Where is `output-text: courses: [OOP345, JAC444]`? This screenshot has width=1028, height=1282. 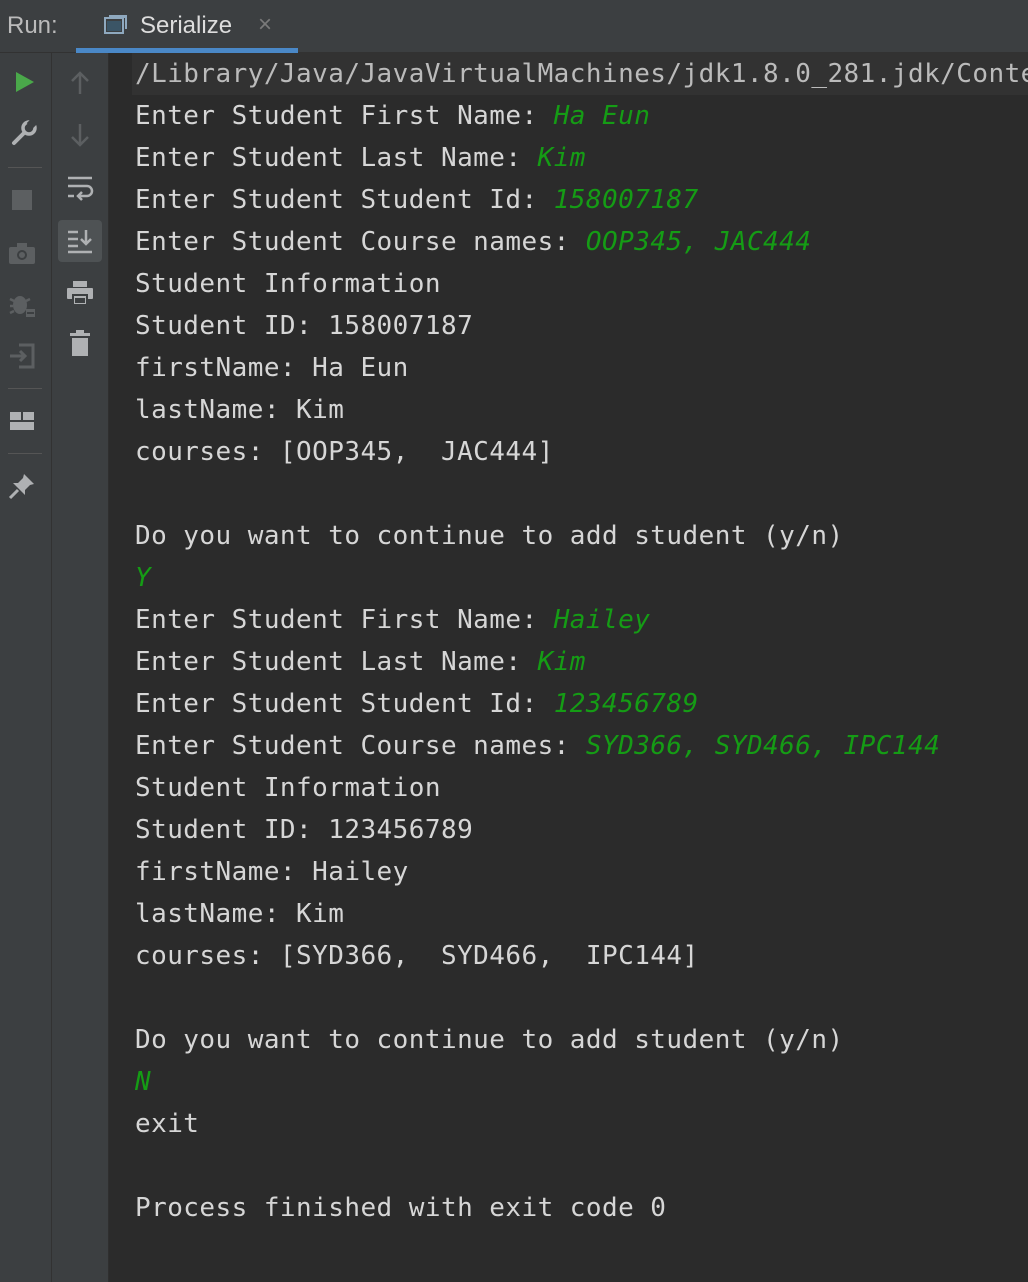
output-text: courses: [OOP345, JAC444] is located at coordinates (344, 452).